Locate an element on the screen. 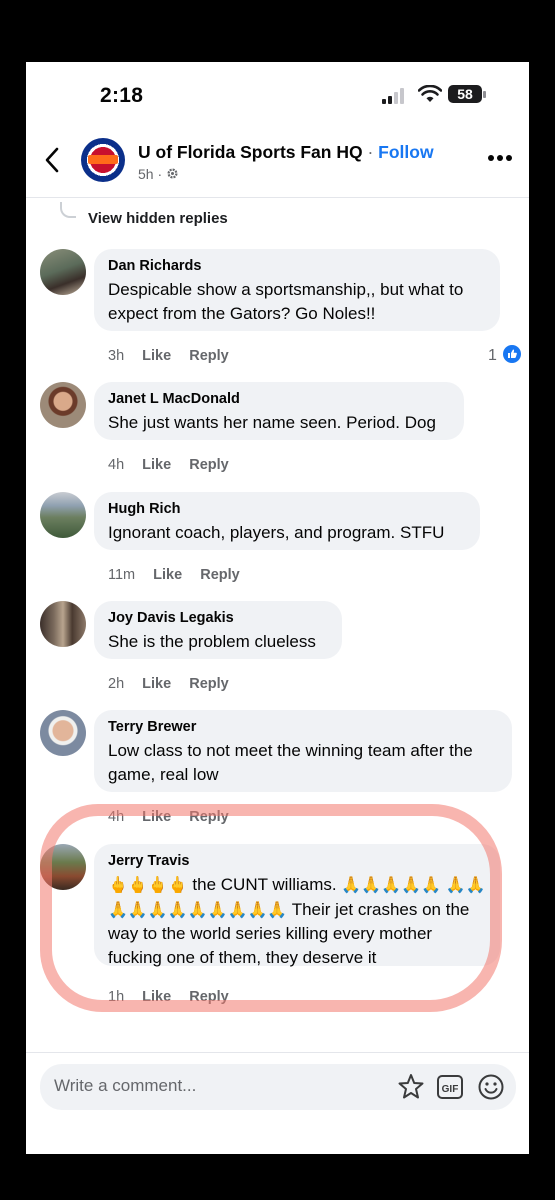 This screenshot has width=555, height=1200. follow-button: Follow is located at coordinates (405, 152).